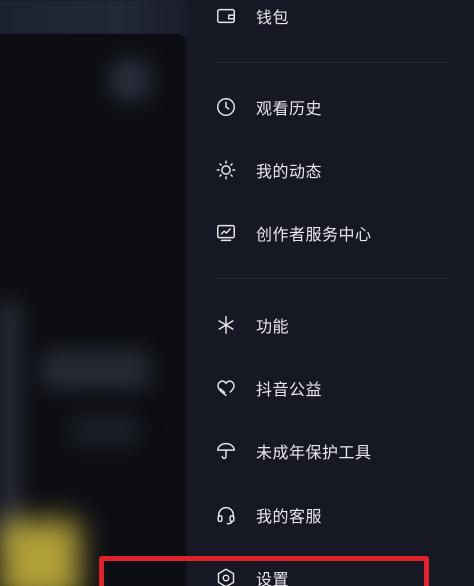 This screenshot has width=474, height=586. What do you see at coordinates (289, 389) in the screenshot?
I see `menu-item-label: 抖音公益` at bounding box center [289, 389].